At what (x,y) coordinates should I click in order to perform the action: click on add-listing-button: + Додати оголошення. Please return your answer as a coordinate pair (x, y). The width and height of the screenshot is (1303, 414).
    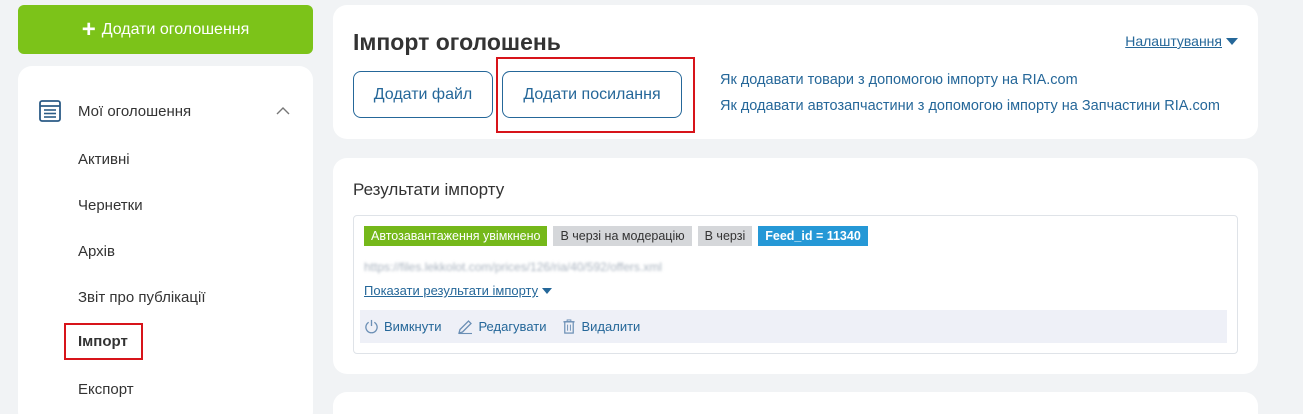
    Looking at the image, I should click on (165, 29).